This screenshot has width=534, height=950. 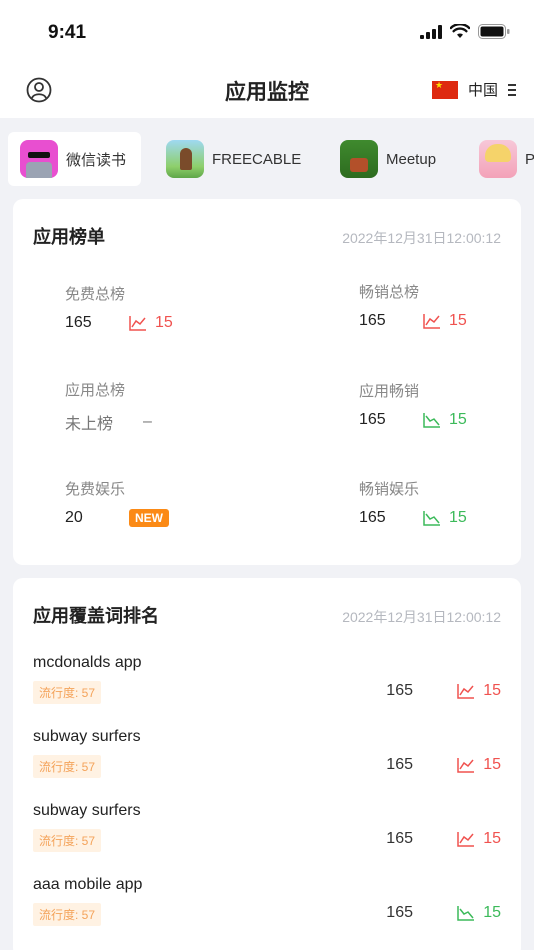 What do you see at coordinates (96, 616) in the screenshot?
I see `keyword-ranking-title: 应用覆盖词排名` at bounding box center [96, 616].